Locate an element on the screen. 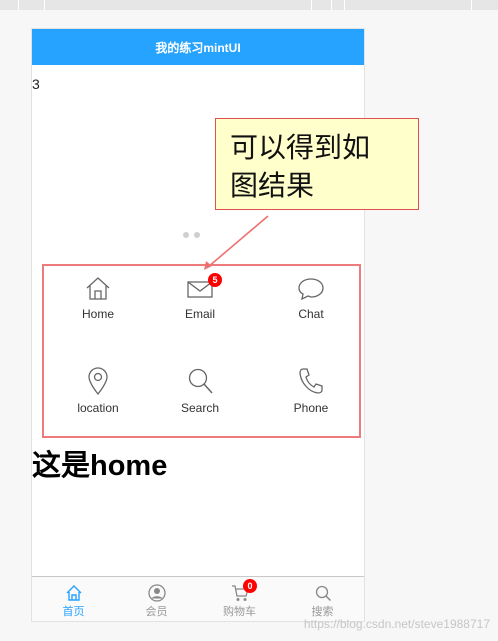 This screenshot has width=498, height=641. tab-label: 购物车 is located at coordinates (239, 612).